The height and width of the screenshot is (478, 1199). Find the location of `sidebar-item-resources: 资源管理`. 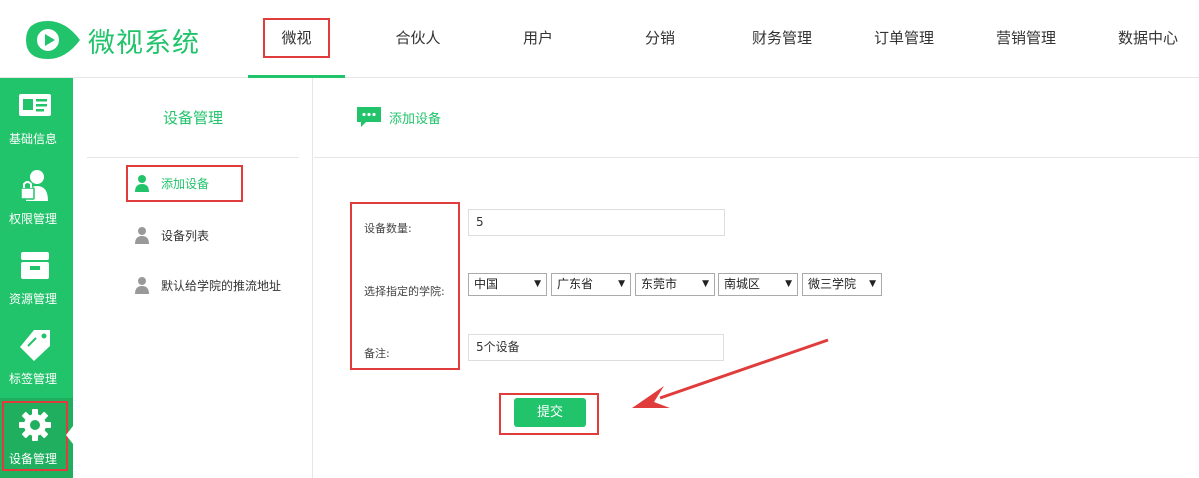

sidebar-item-resources: 资源管理 is located at coordinates (36, 278).